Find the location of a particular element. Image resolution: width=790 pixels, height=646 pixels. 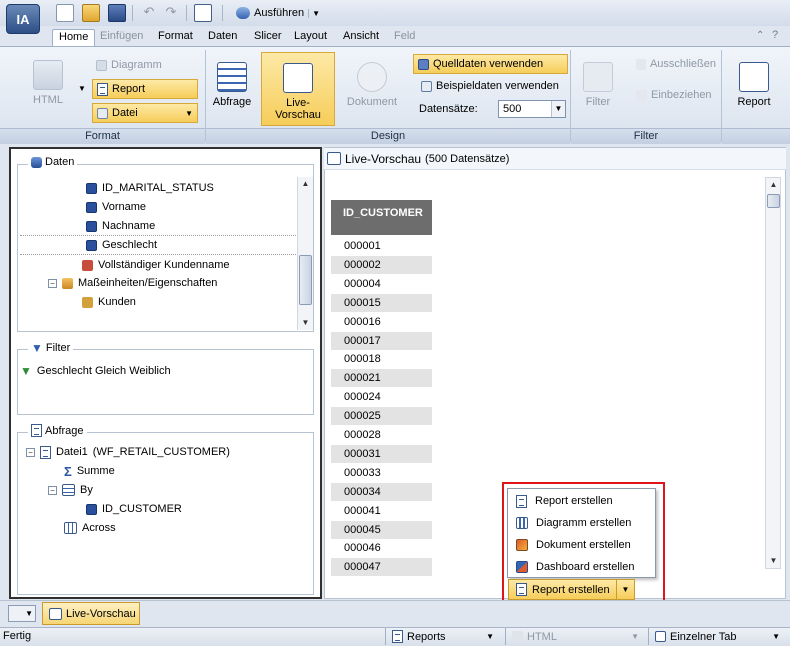

tab-einfuegen: Einfügen is located at coordinates (121, 37).